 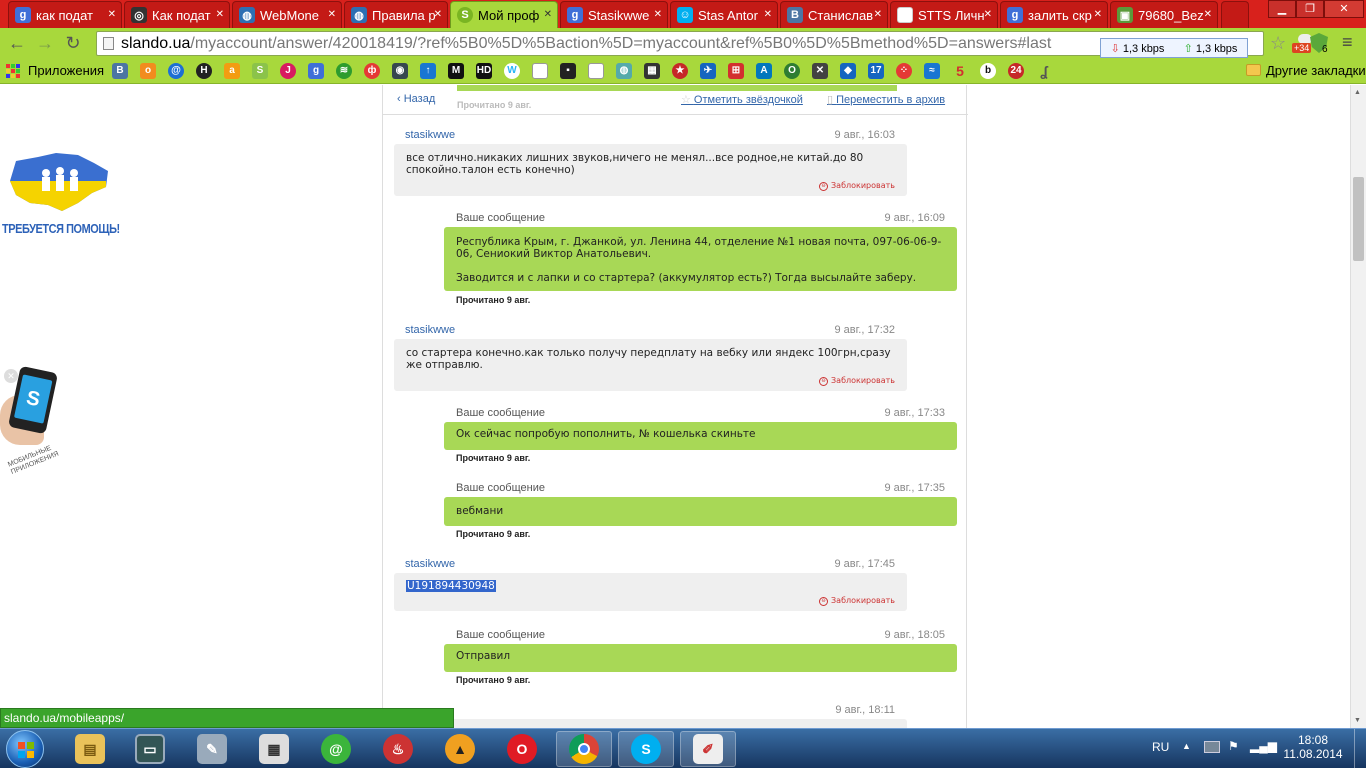 I want to click on aimp-taskbar-button: ▲, so click(x=460, y=749).